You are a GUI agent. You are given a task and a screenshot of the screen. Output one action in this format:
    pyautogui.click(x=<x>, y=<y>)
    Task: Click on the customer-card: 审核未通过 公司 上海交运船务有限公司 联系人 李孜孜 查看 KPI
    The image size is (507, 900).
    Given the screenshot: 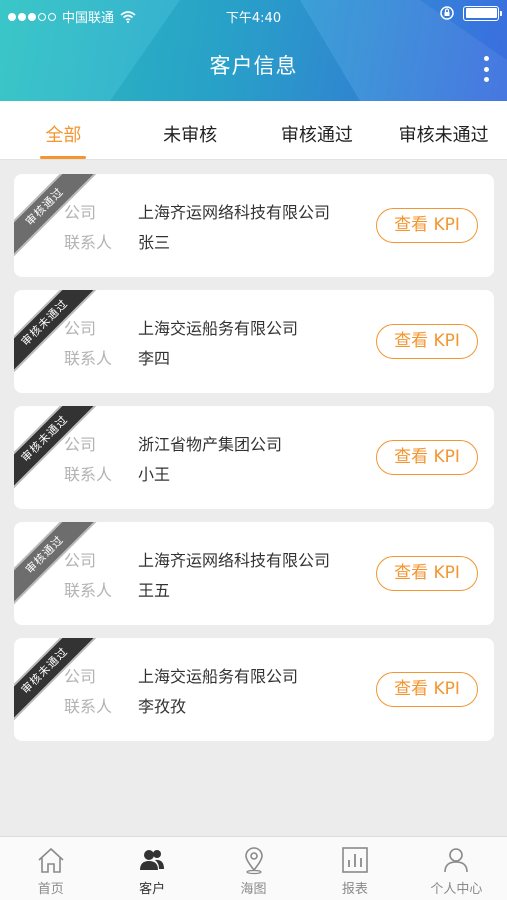 What is the action you would take?
    pyautogui.click(x=254, y=689)
    